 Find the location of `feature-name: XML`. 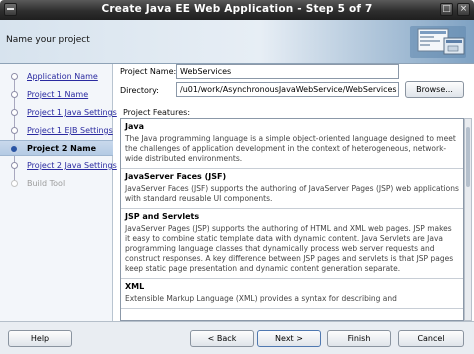

feature-name: XML is located at coordinates (135, 286).